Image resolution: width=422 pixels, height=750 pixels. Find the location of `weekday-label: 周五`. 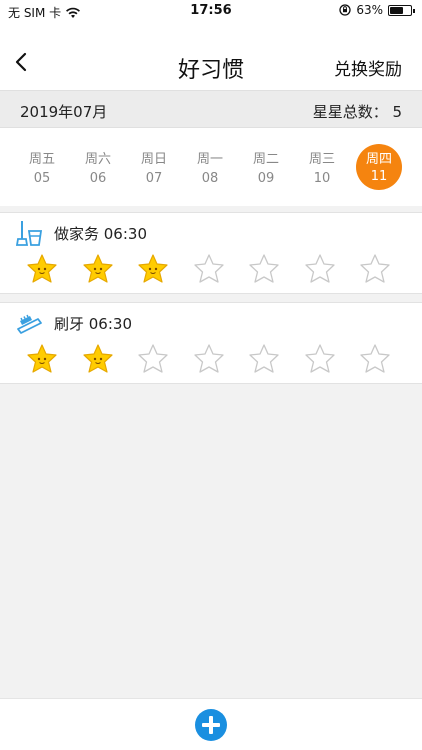

weekday-label: 周五 is located at coordinates (41, 159).